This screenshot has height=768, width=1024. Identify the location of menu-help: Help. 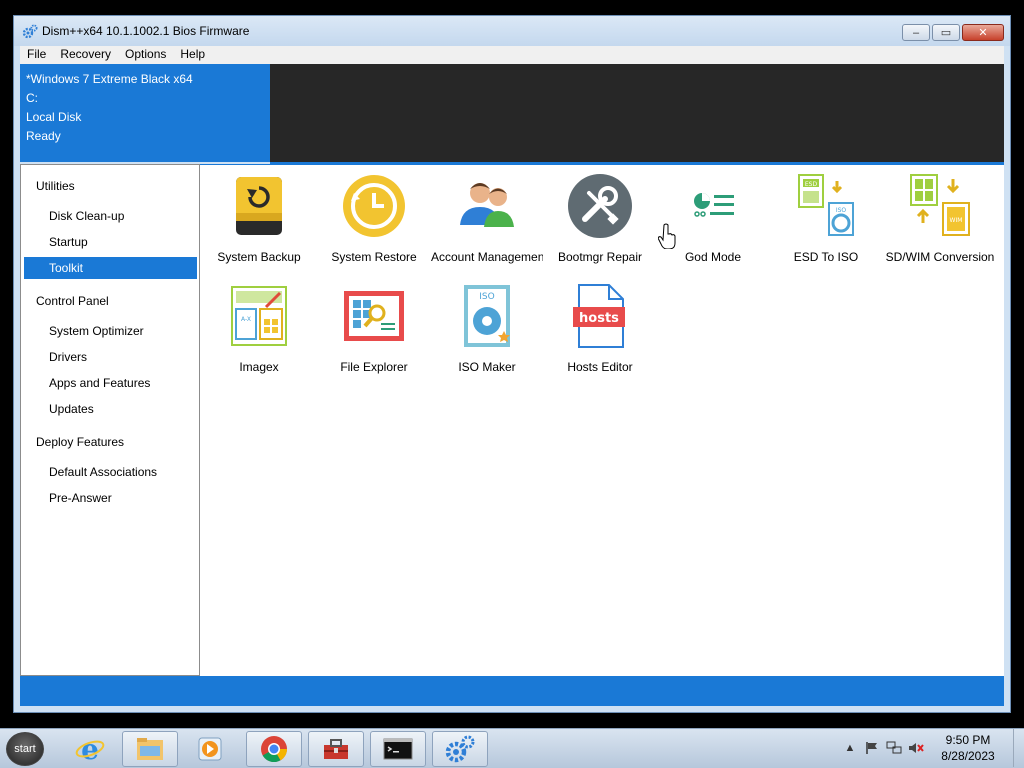
(192, 55).